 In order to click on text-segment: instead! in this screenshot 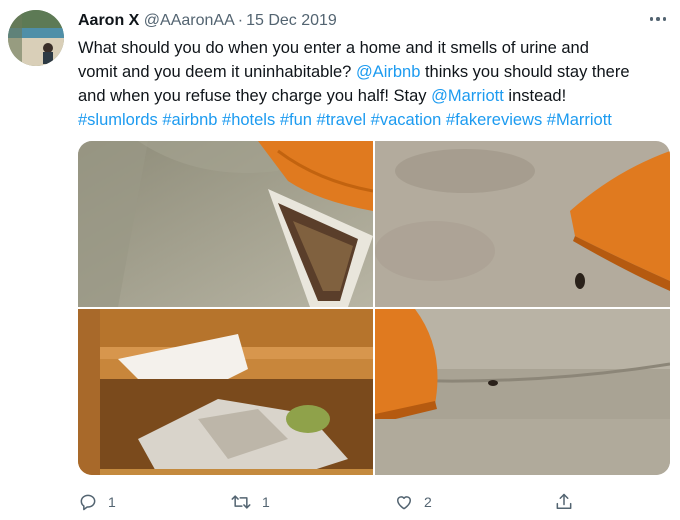, I will do `click(535, 96)`.